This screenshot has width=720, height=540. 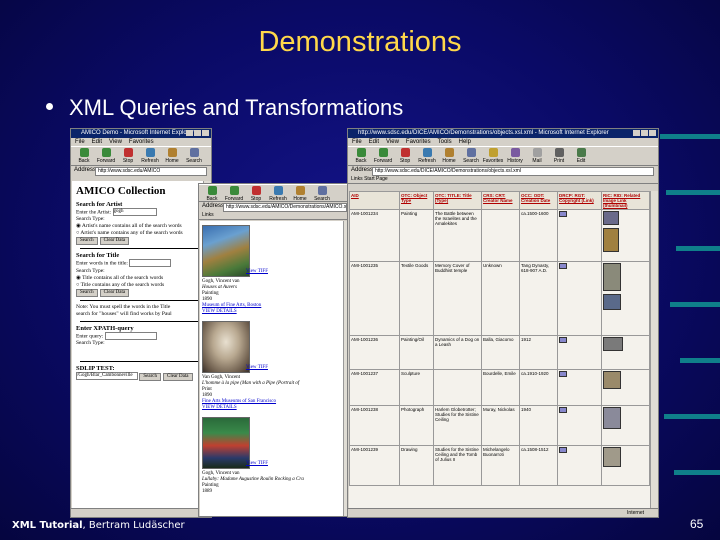 I want to click on title-option-all: ◉ Title contains all of the search words, so click(x=139, y=278).